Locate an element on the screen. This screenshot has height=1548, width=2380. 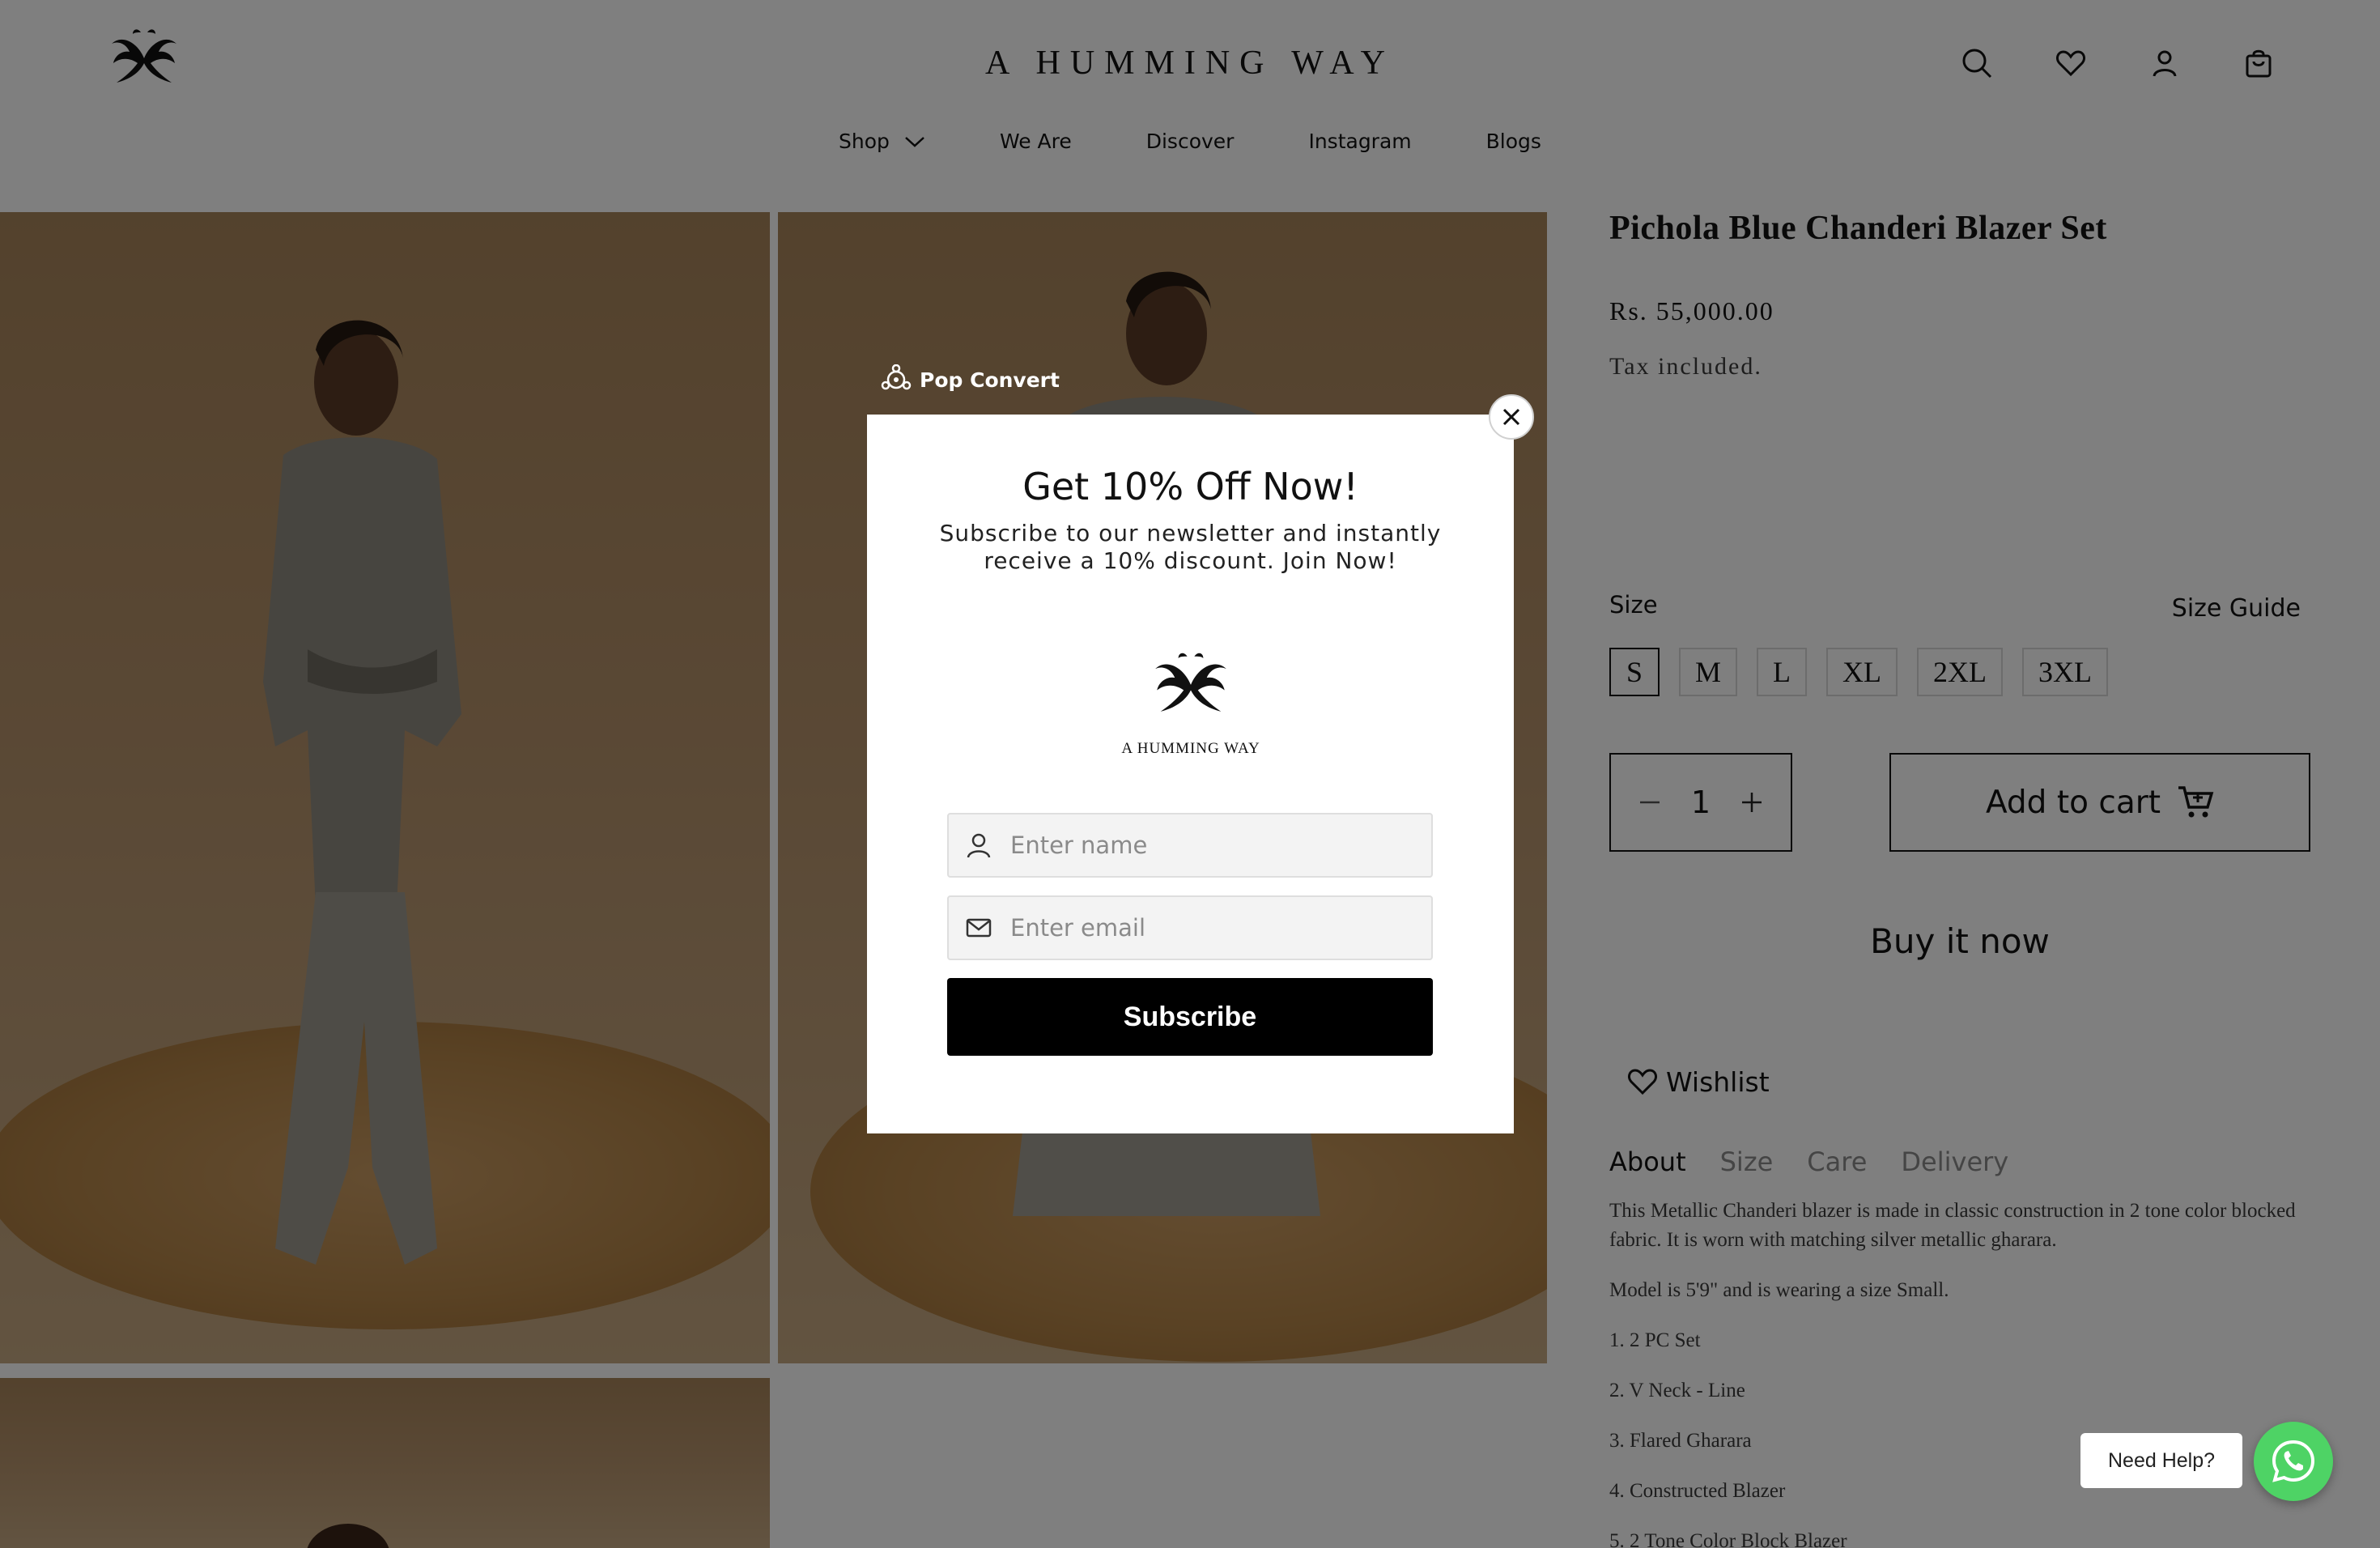
whatsapp-icon is located at coordinates (2294, 1461).